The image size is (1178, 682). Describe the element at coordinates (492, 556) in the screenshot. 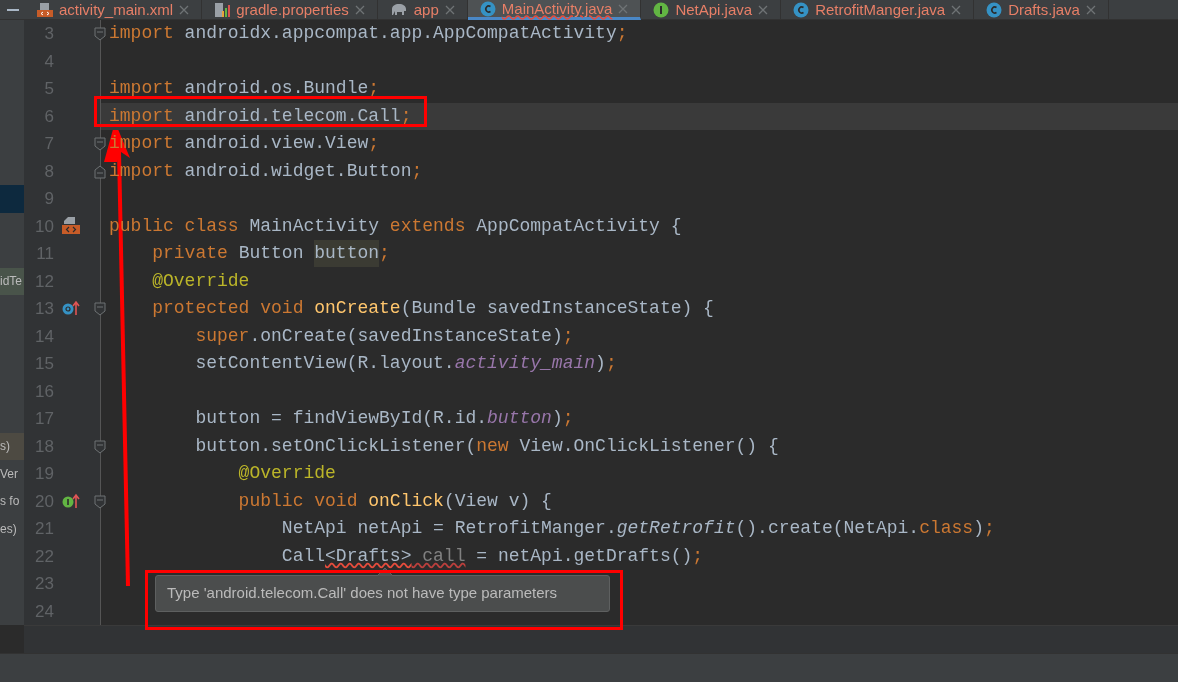

I see `code-line: Call<Drafts> call = netApi.getDrafts();` at that location.